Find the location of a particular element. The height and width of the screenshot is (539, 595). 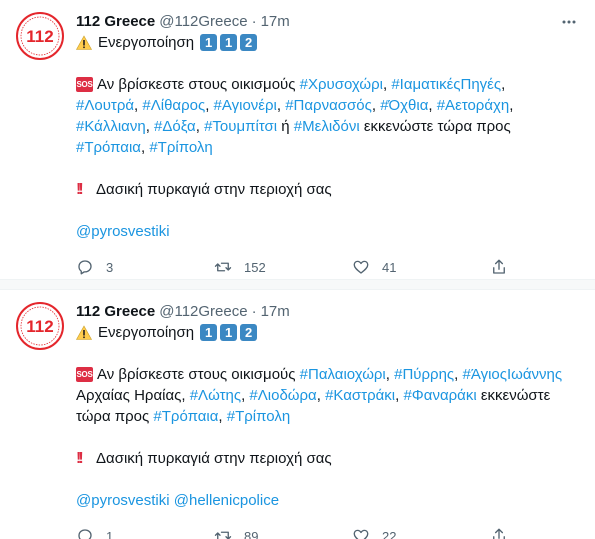

retweet-count: 89 is located at coordinates (251, 533).